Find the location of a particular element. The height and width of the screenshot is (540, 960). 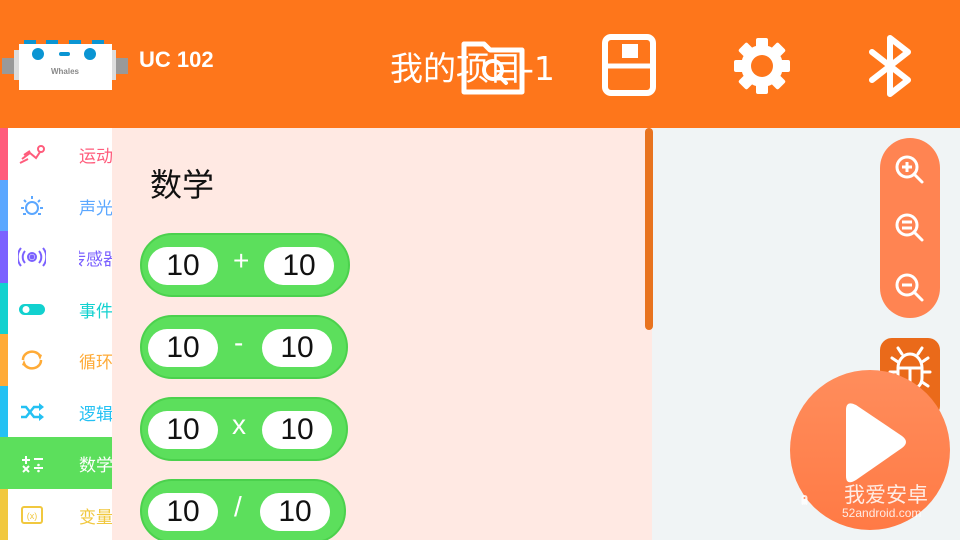

svg-text: Whales is located at coordinates (65, 71).